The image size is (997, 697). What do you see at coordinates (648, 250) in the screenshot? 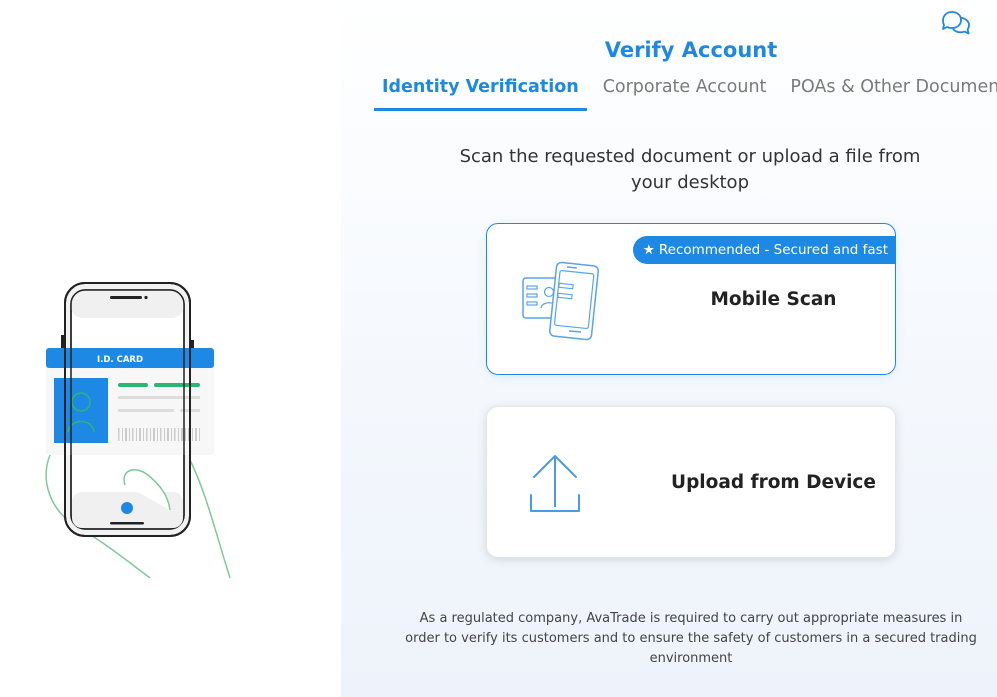
I see `star-icon: ★` at bounding box center [648, 250].